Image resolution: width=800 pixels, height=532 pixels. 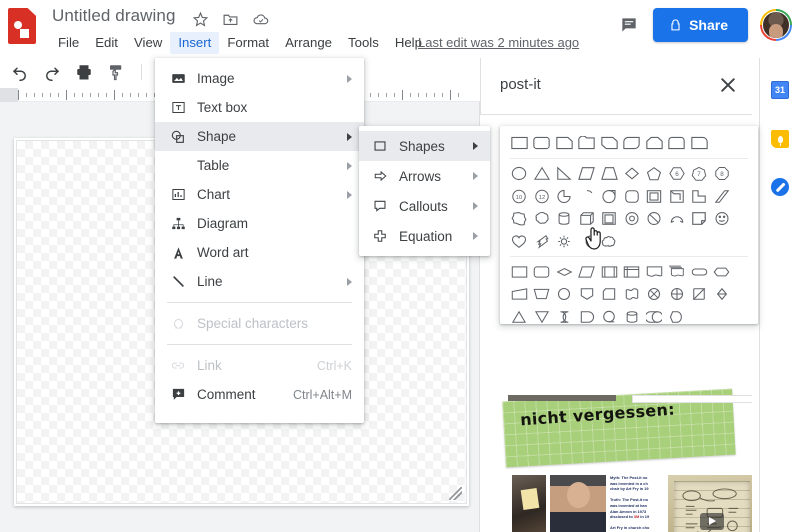 I want to click on shape-octagon-8: 8, so click(x=722, y=174).